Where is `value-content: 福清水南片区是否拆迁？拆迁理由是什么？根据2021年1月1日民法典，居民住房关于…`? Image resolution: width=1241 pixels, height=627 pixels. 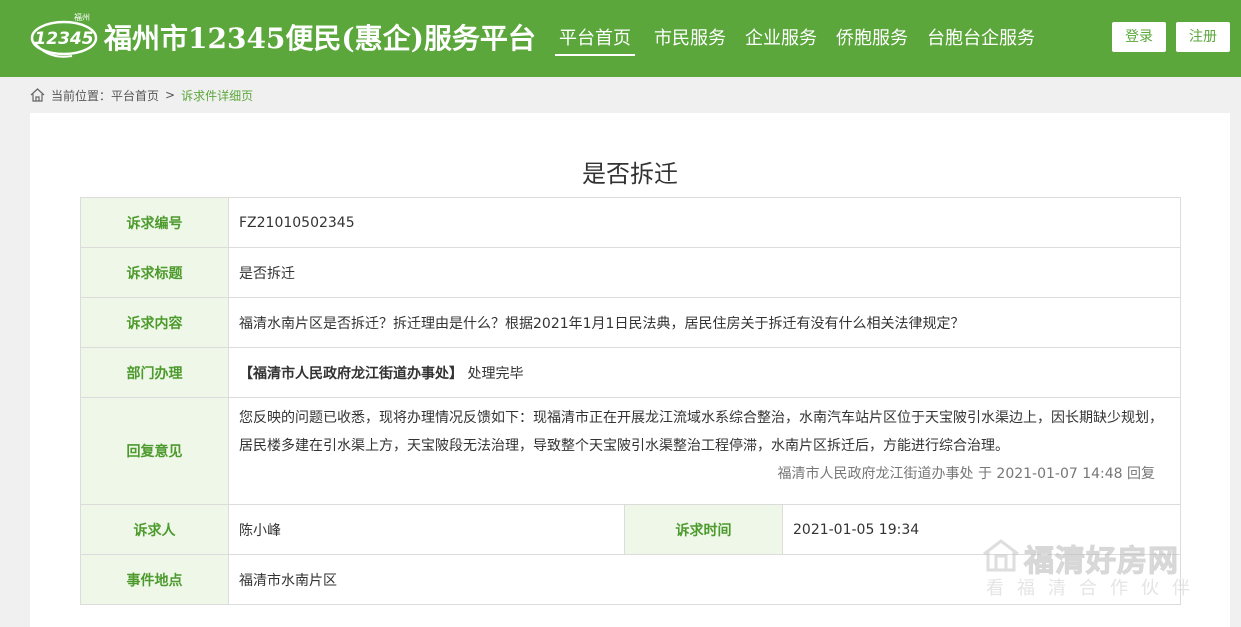
value-content: 福清水南片区是否拆迁？拆迁理由是什么？根据2021年1月1日民法典，居民住房关于… is located at coordinates (704, 322).